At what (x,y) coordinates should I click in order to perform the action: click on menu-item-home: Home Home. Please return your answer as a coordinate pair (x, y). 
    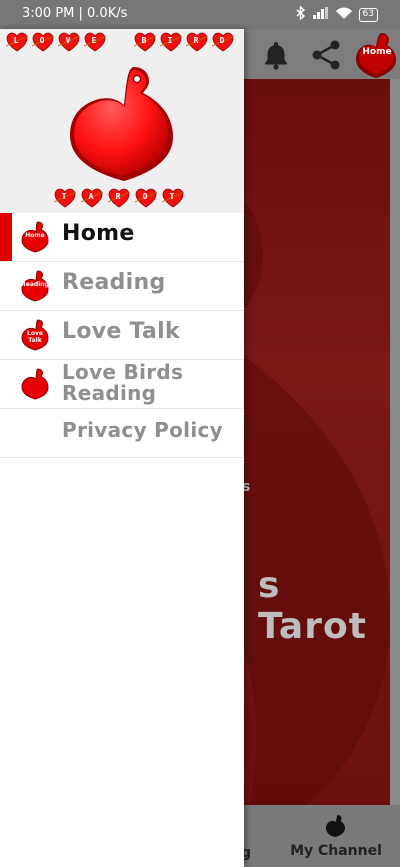
    Looking at the image, I should click on (122, 237).